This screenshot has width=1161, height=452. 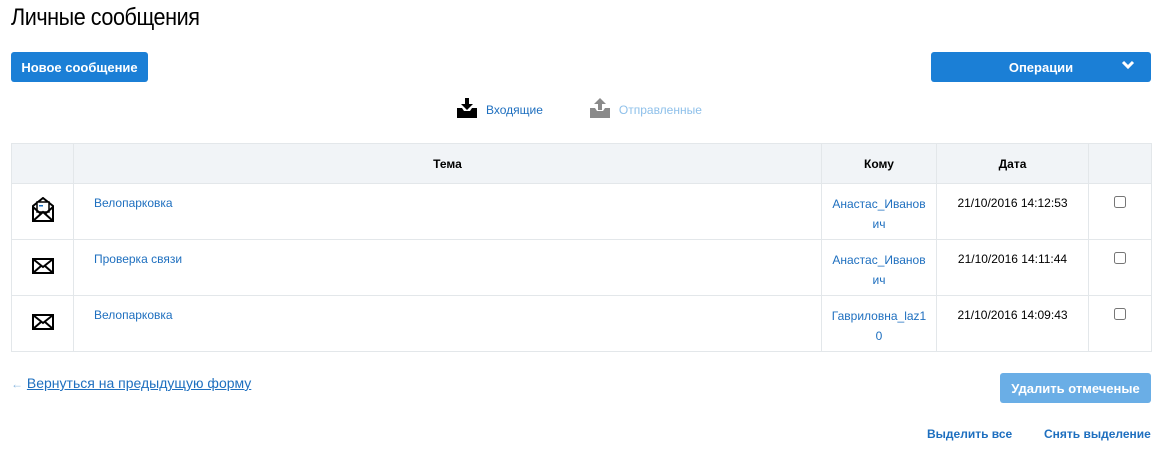 What do you see at coordinates (600, 109) in the screenshot?
I see `outbox-upload-icon` at bounding box center [600, 109].